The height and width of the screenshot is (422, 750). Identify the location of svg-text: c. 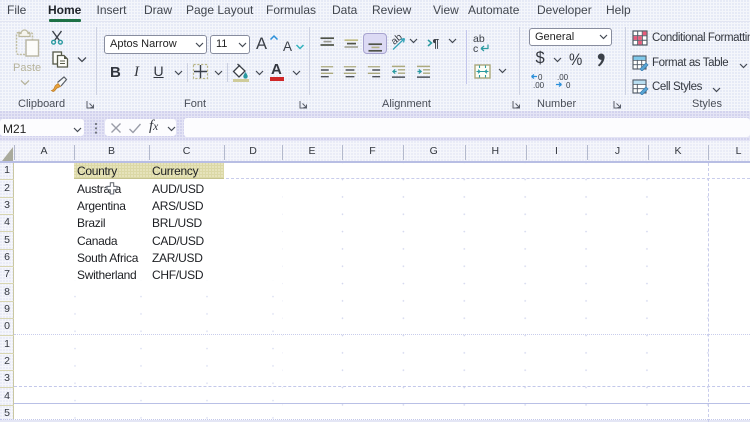
(475, 48).